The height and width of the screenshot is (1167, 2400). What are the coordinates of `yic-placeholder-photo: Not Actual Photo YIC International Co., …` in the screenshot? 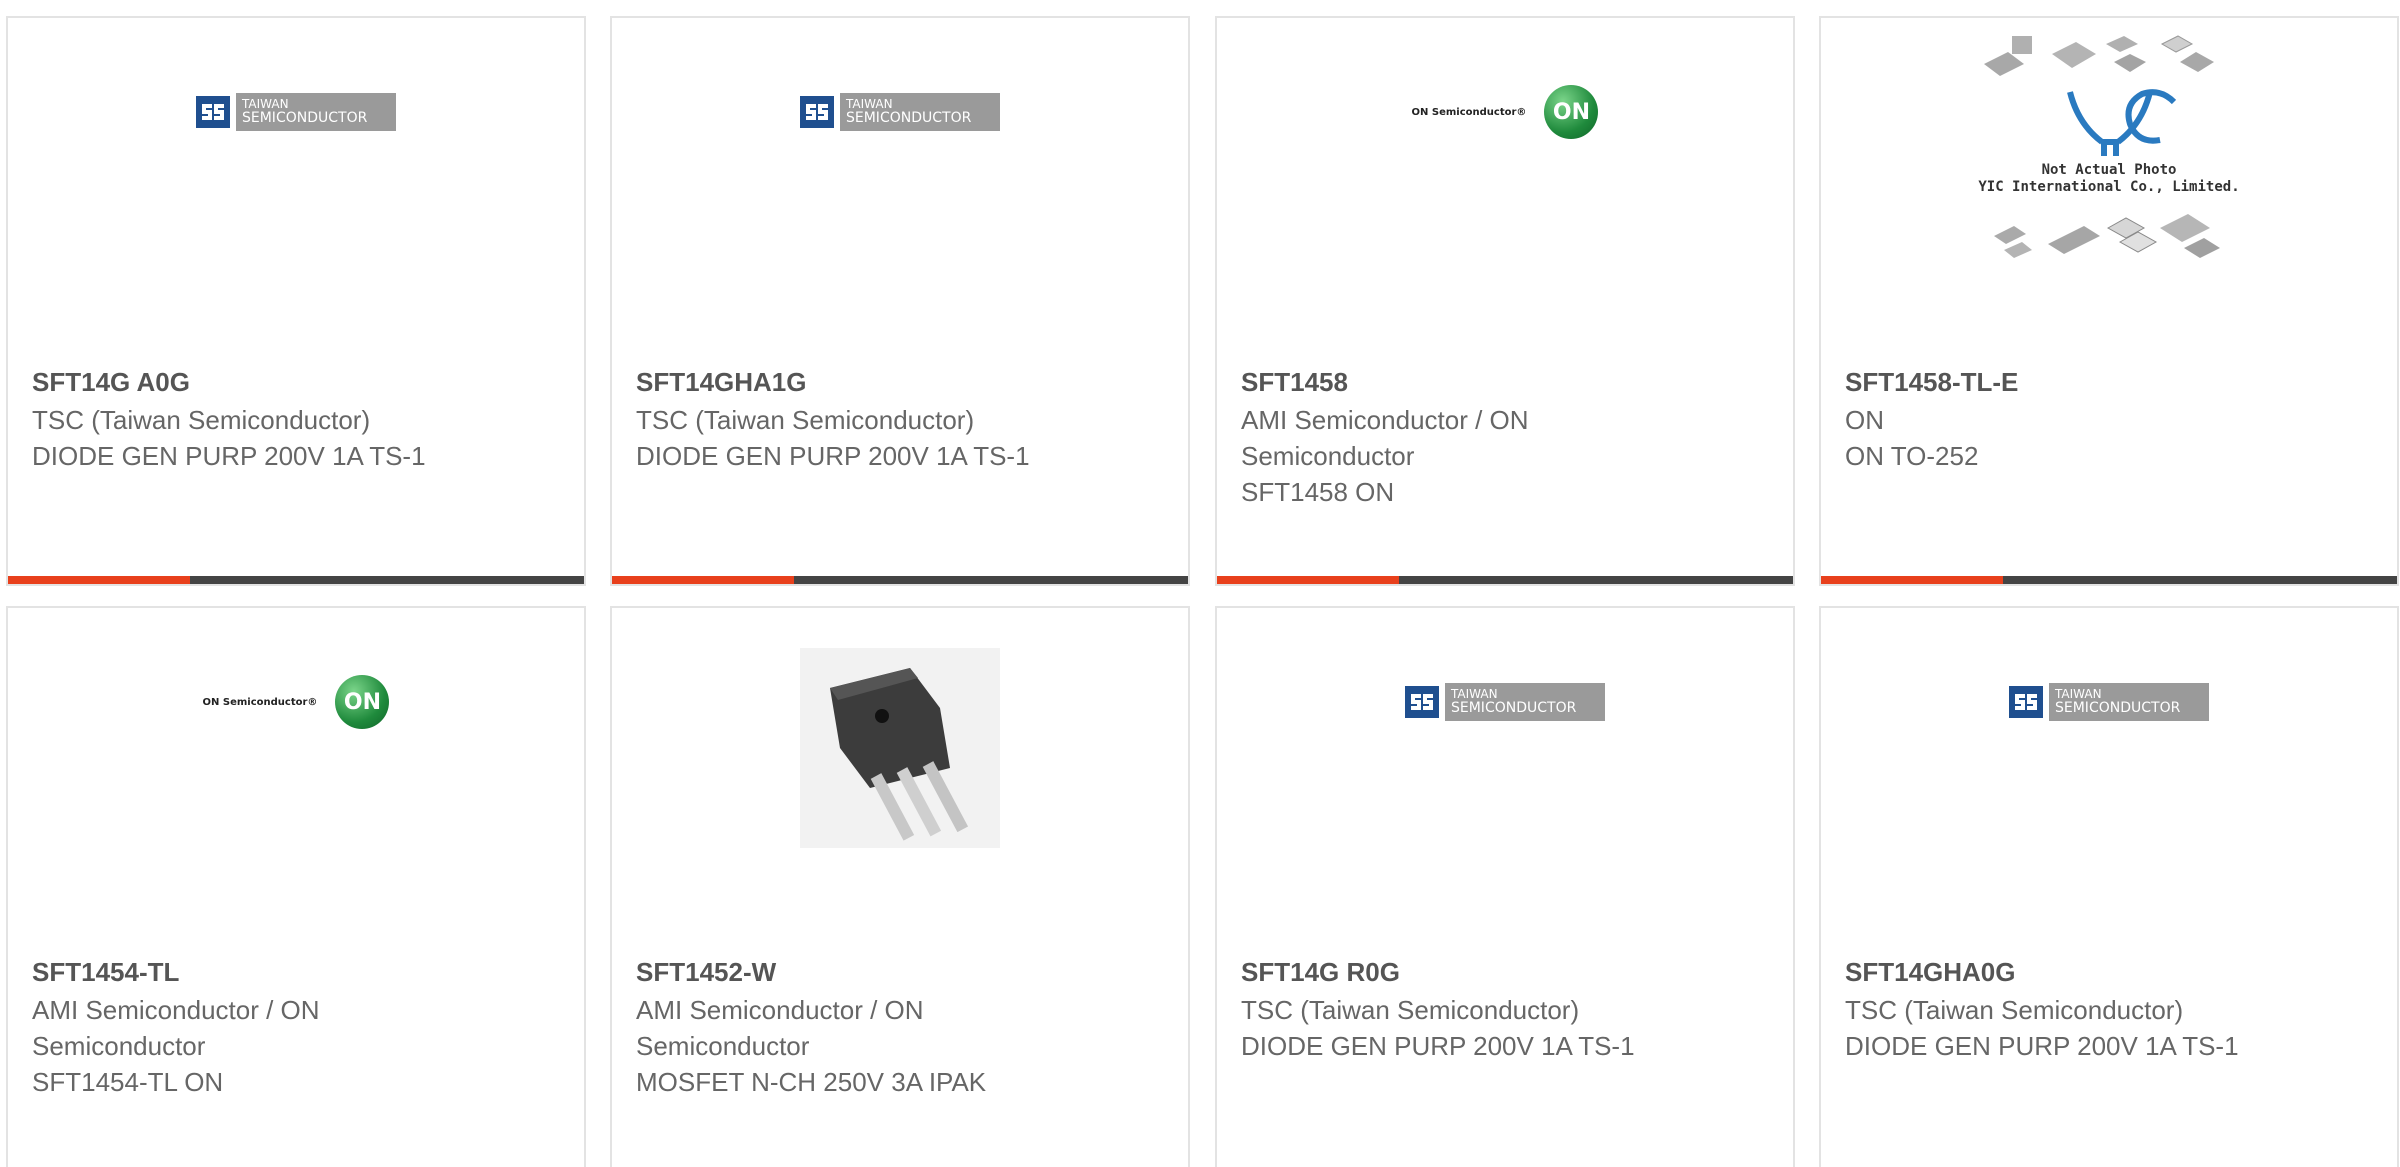 It's located at (2109, 152).